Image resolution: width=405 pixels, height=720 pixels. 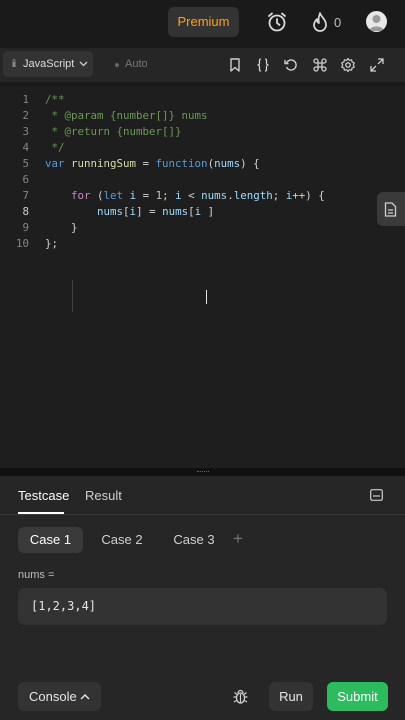 I want to click on code-token: /**, so click(x=55, y=99).